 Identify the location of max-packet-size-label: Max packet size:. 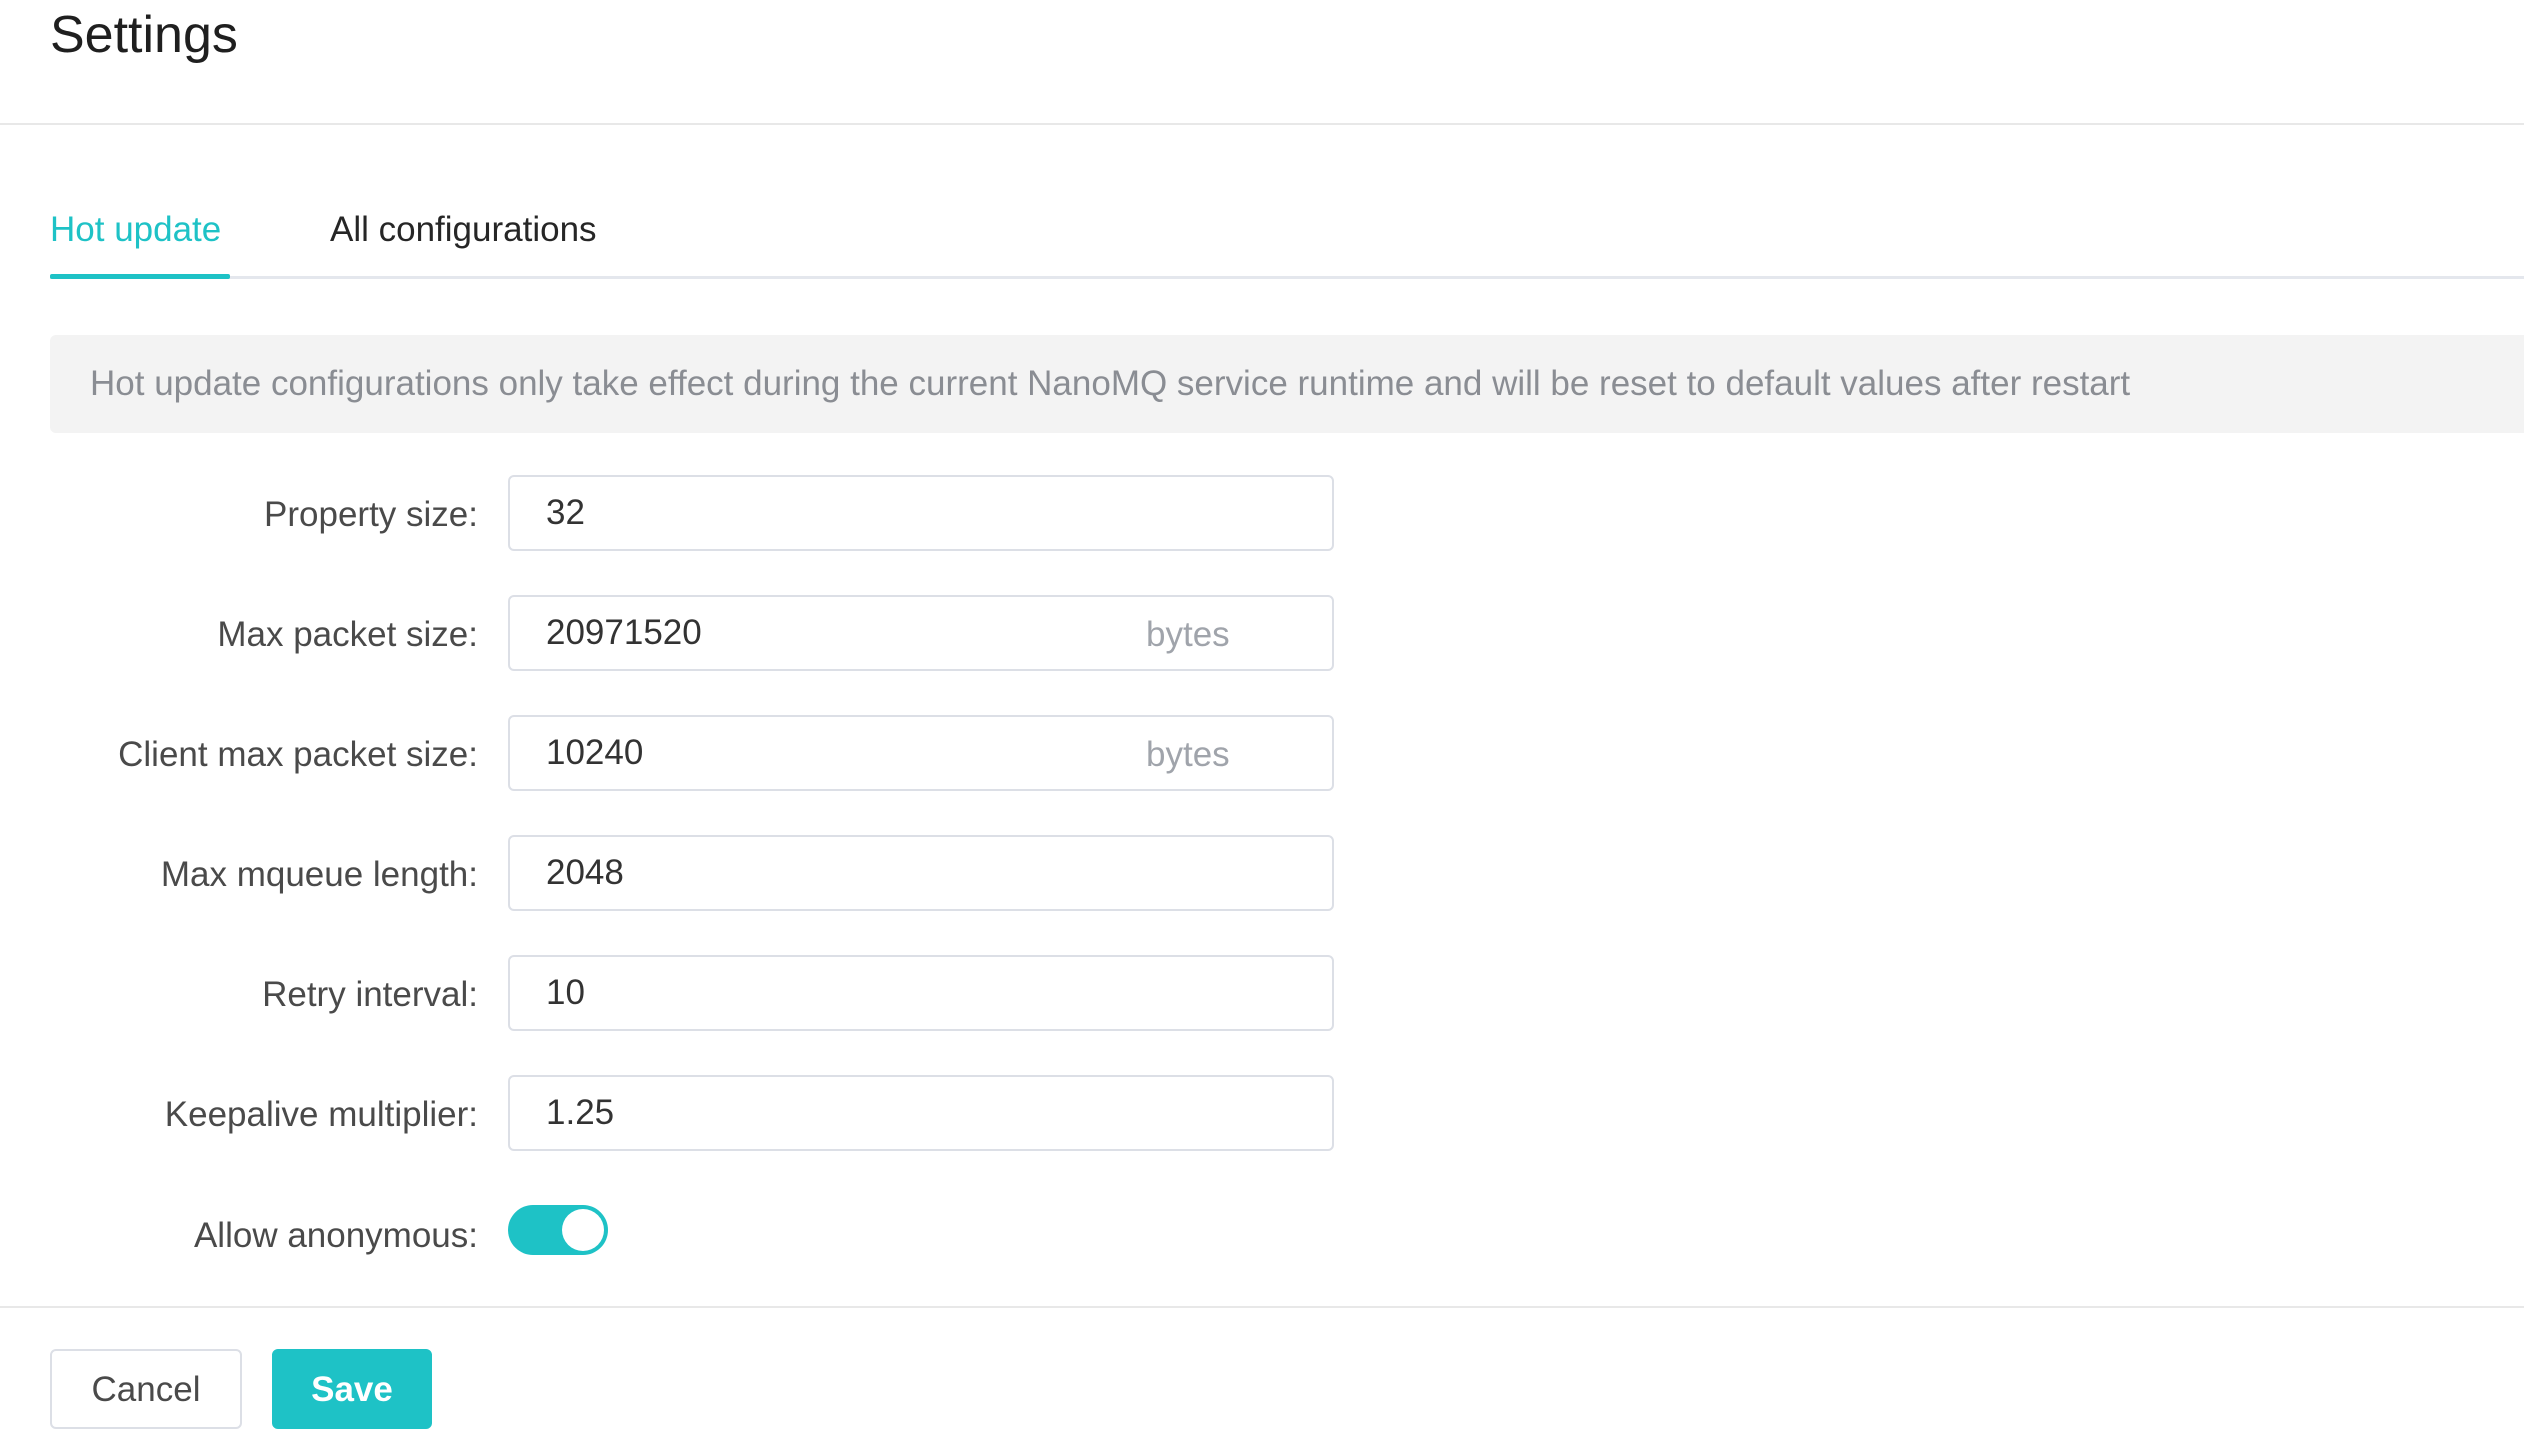
(347, 634).